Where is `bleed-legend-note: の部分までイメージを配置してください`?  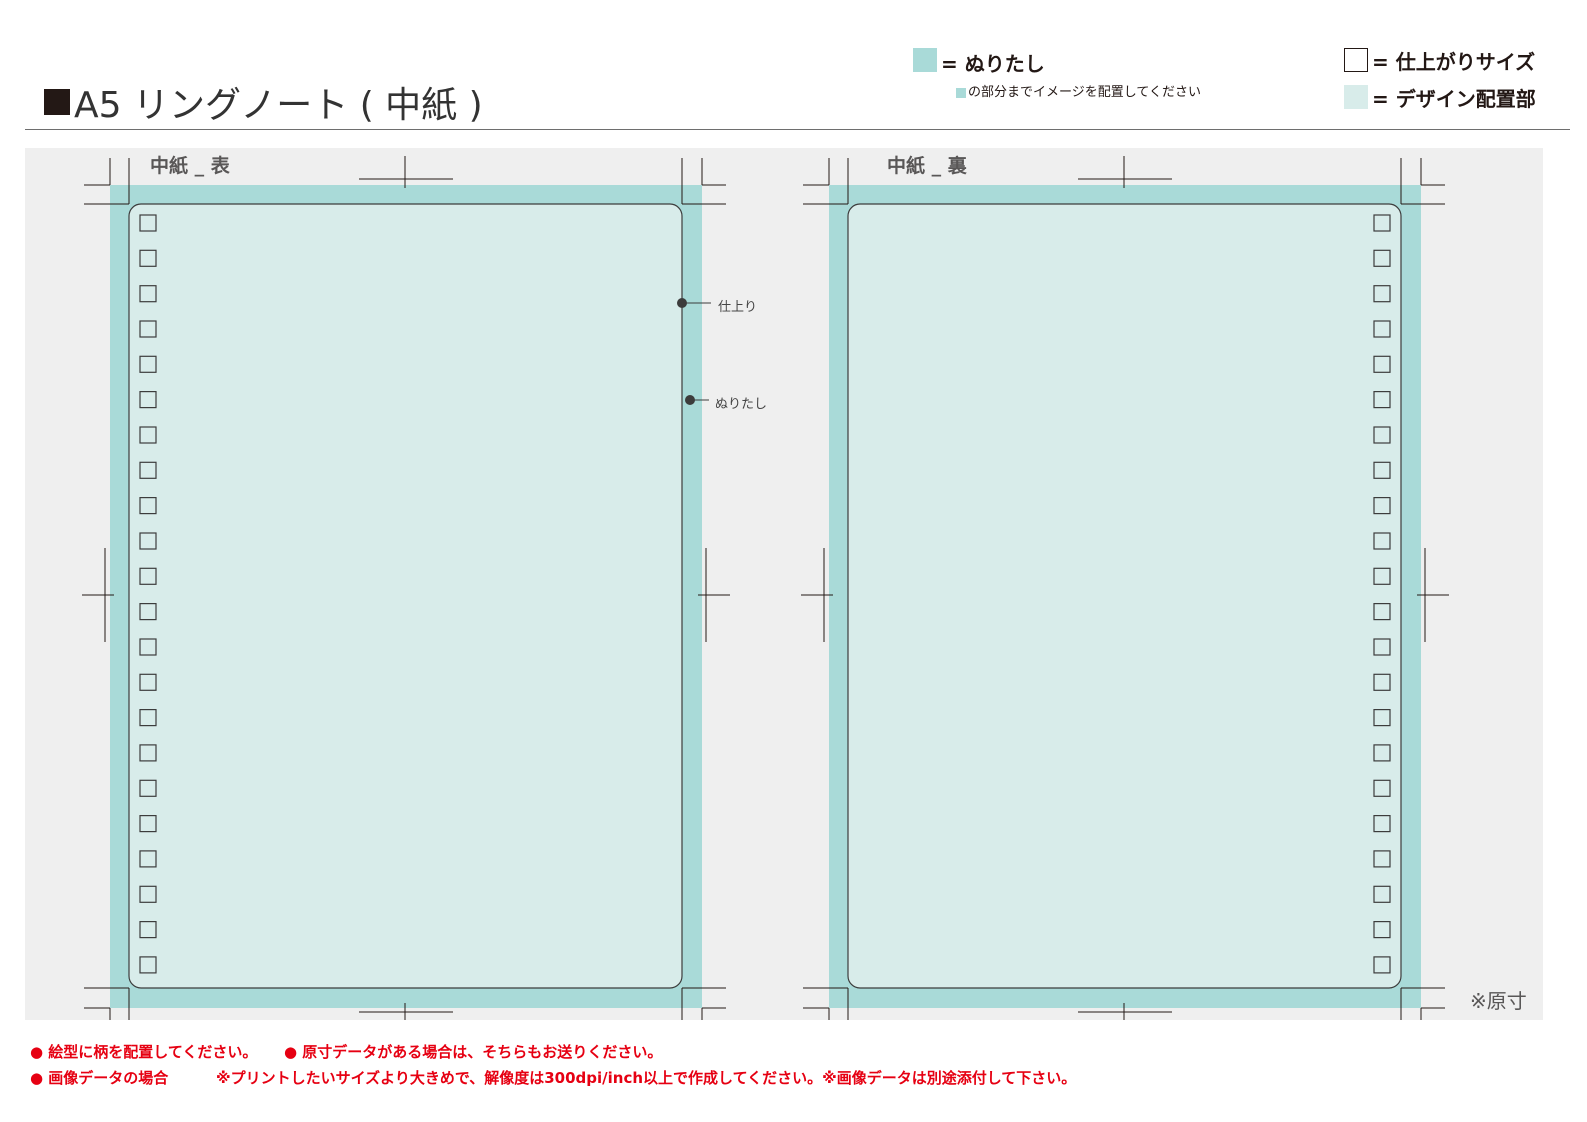
bleed-legend-note: の部分までイメージを配置してください is located at coordinates (1078, 90).